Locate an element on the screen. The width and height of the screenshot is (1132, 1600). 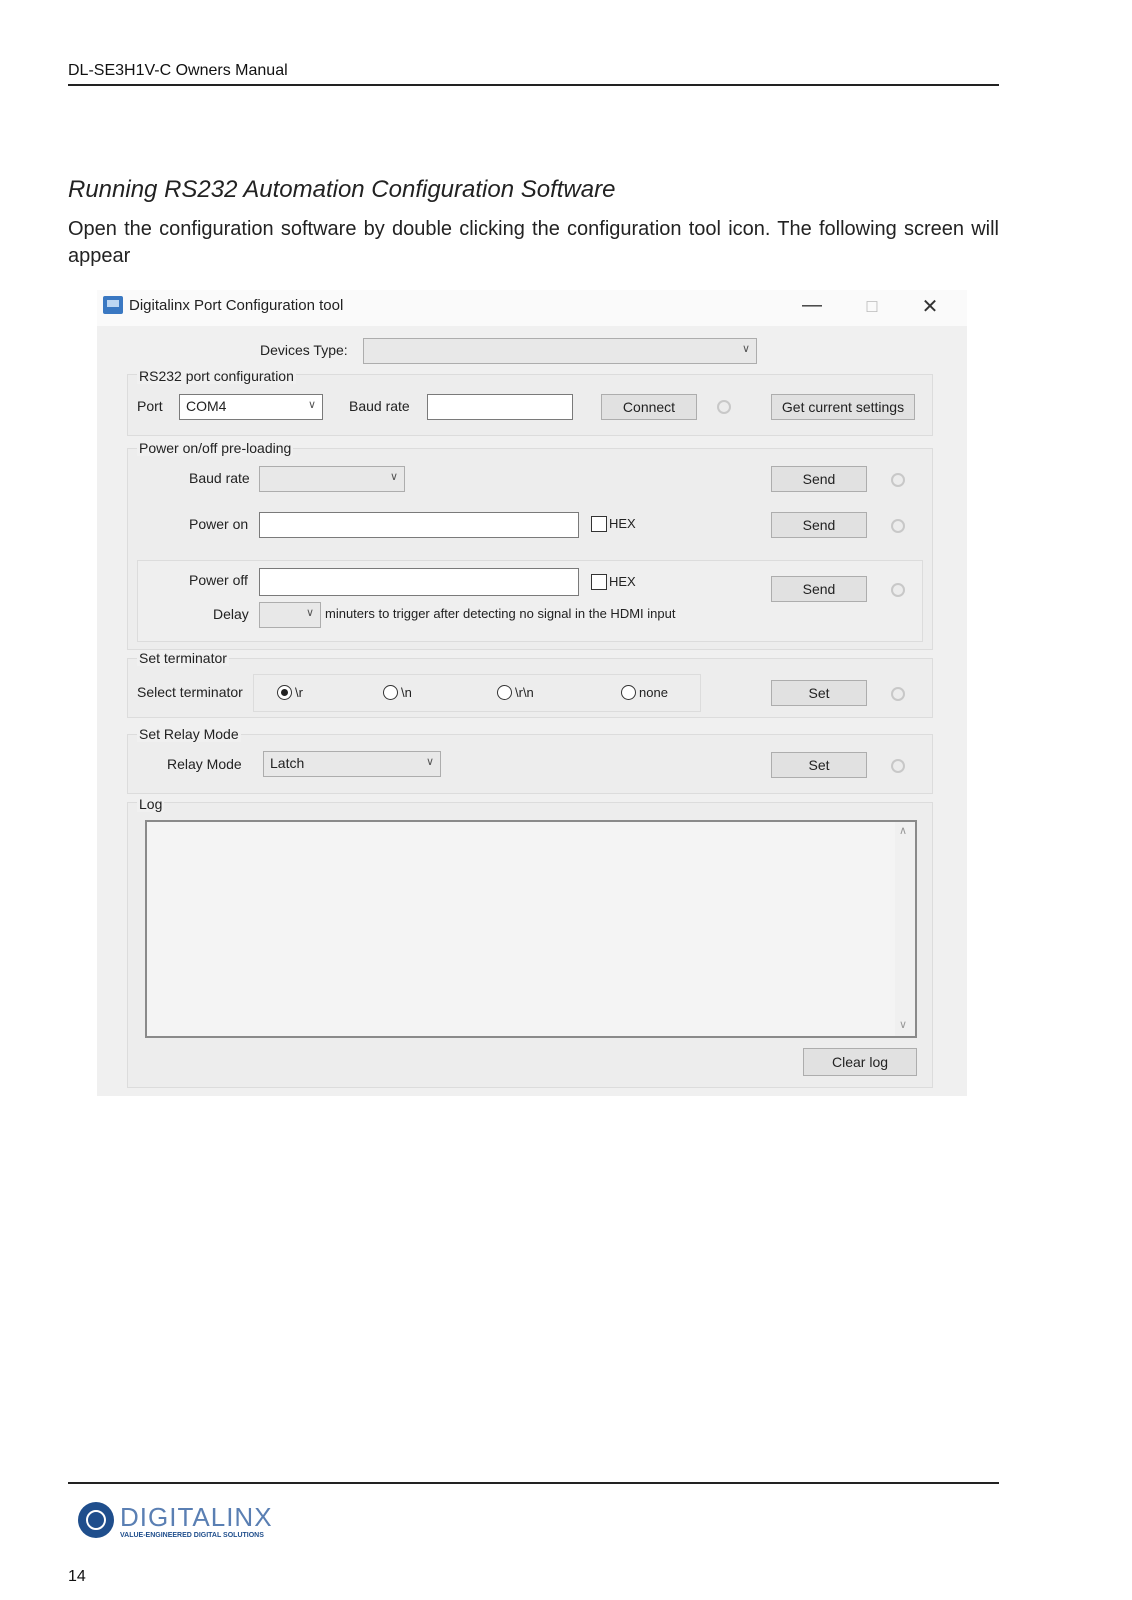
power-off-label: Power off is located at coordinates (218, 580).